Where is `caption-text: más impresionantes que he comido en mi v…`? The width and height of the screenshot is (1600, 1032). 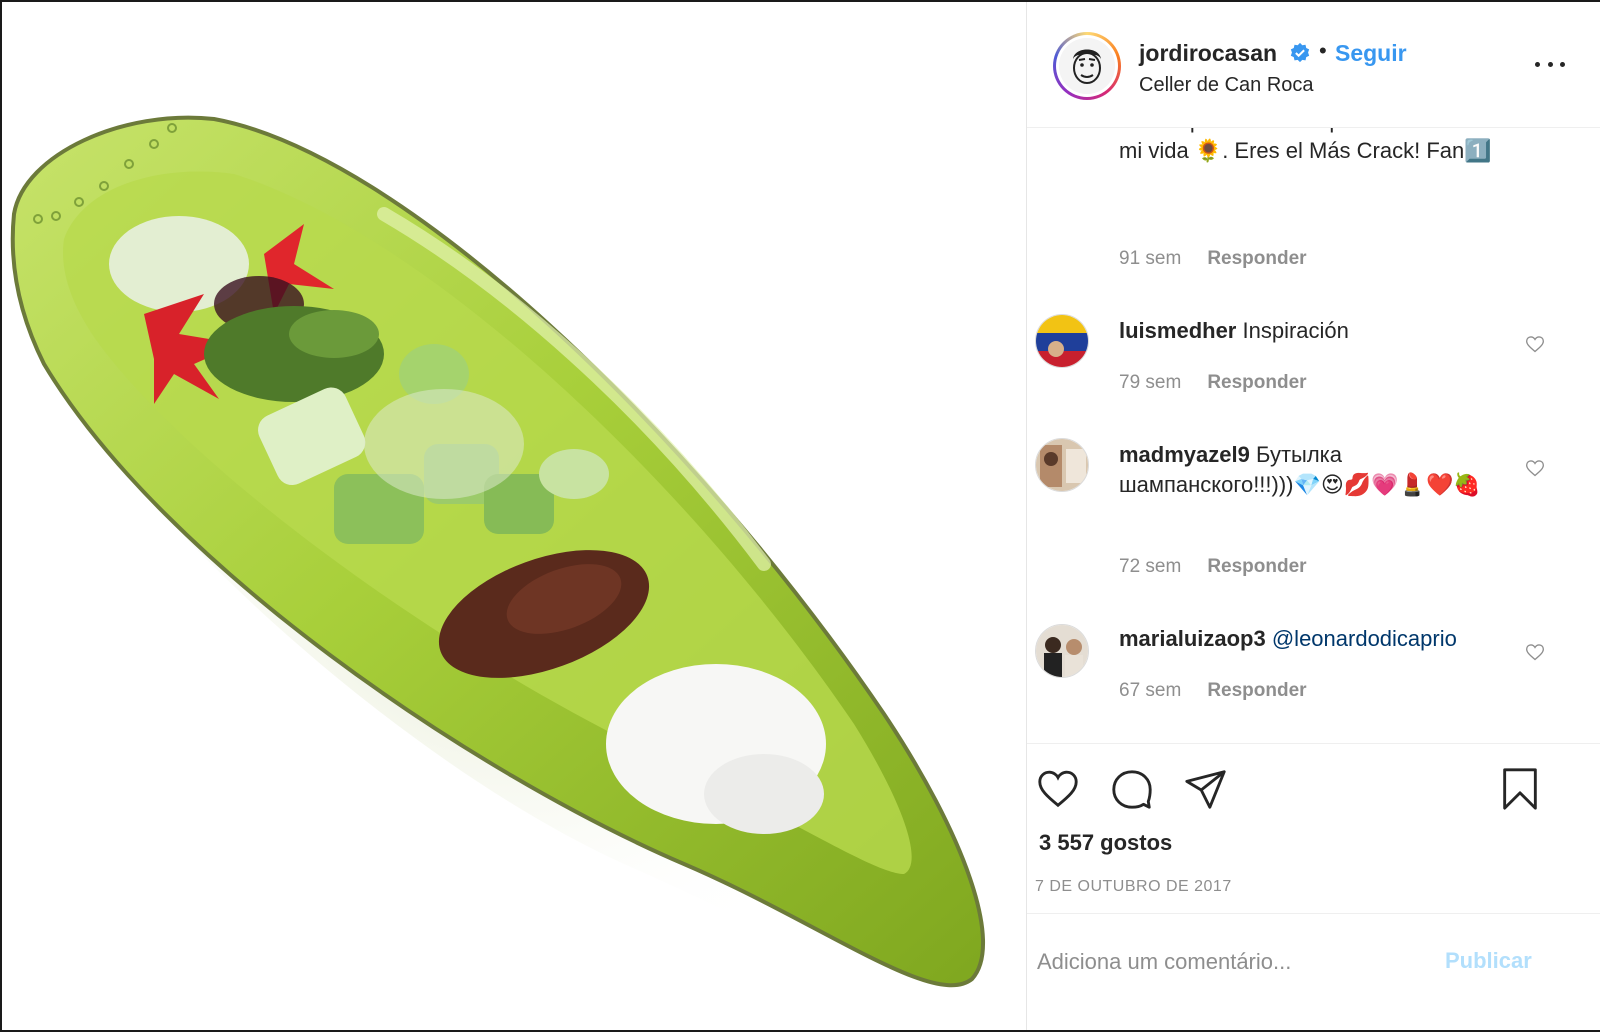 caption-text: más impresionantes que he comido en mi v… is located at coordinates (1308, 145).